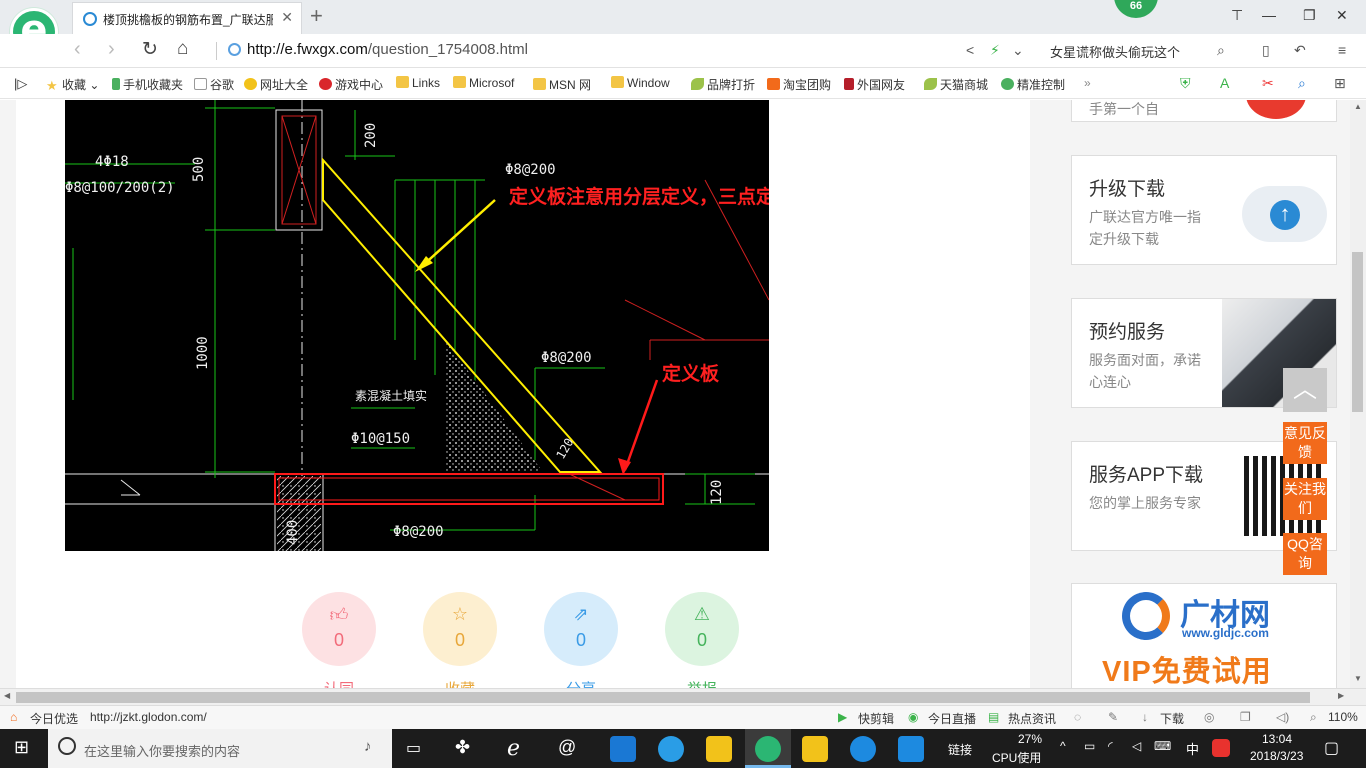  What do you see at coordinates (1305, 443) in the screenshot?
I see `feedback-button: 意见反馈` at bounding box center [1305, 443].